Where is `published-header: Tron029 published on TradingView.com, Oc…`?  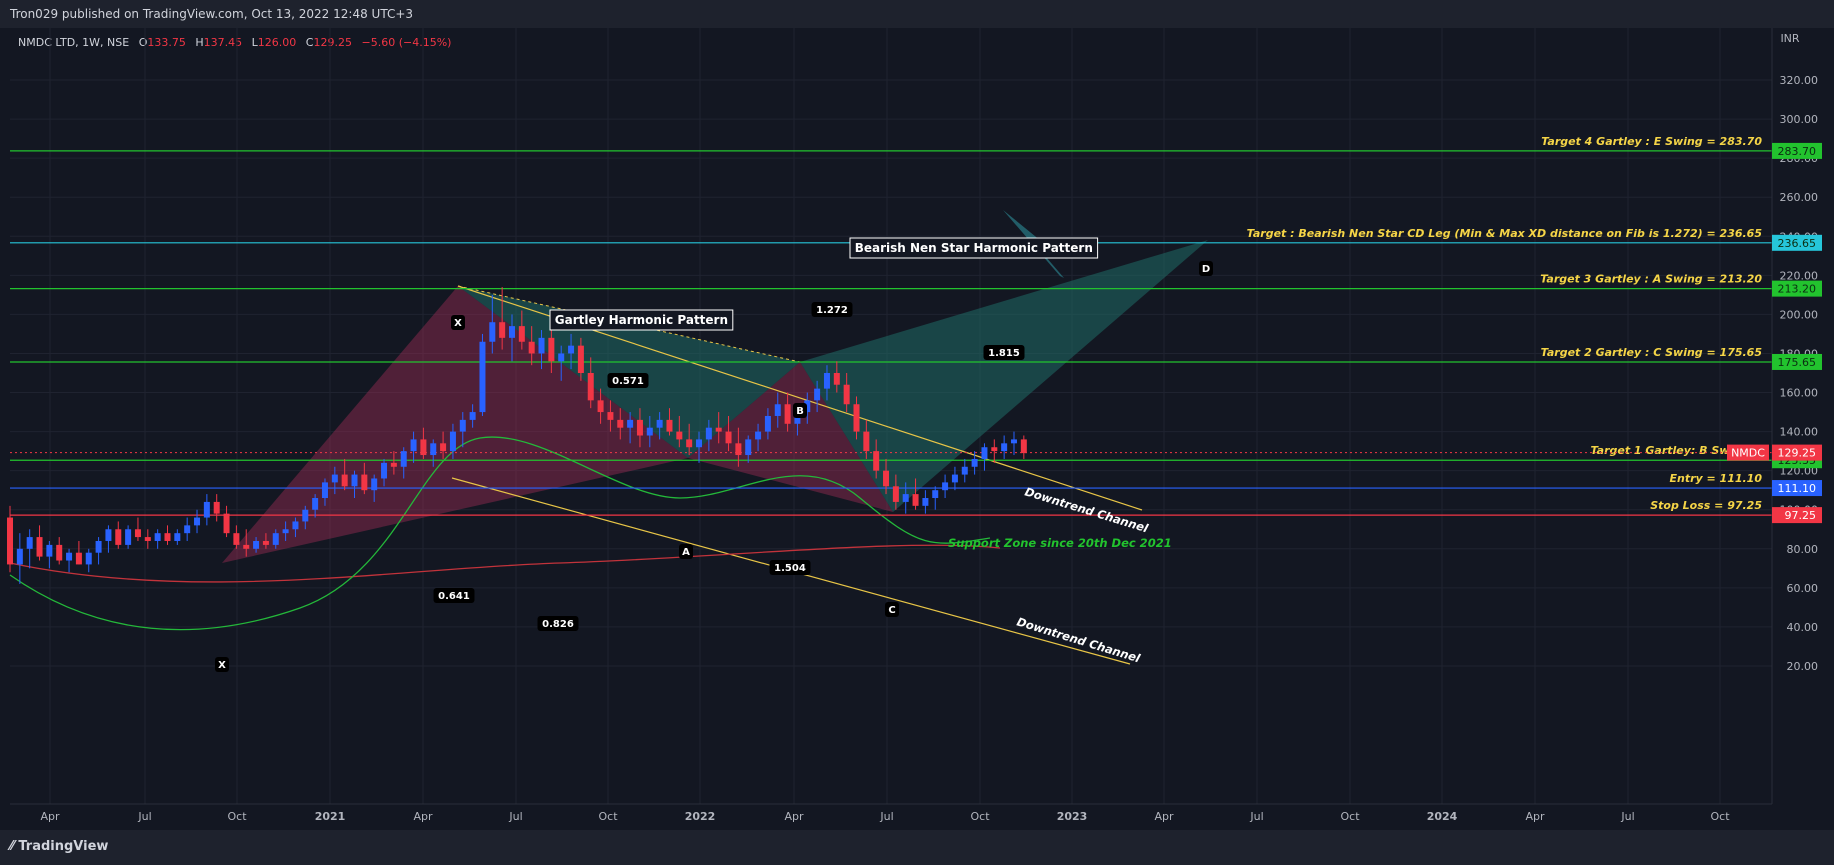
published-header: Tron029 published on TradingView.com, Oc… is located at coordinates (917, 14).